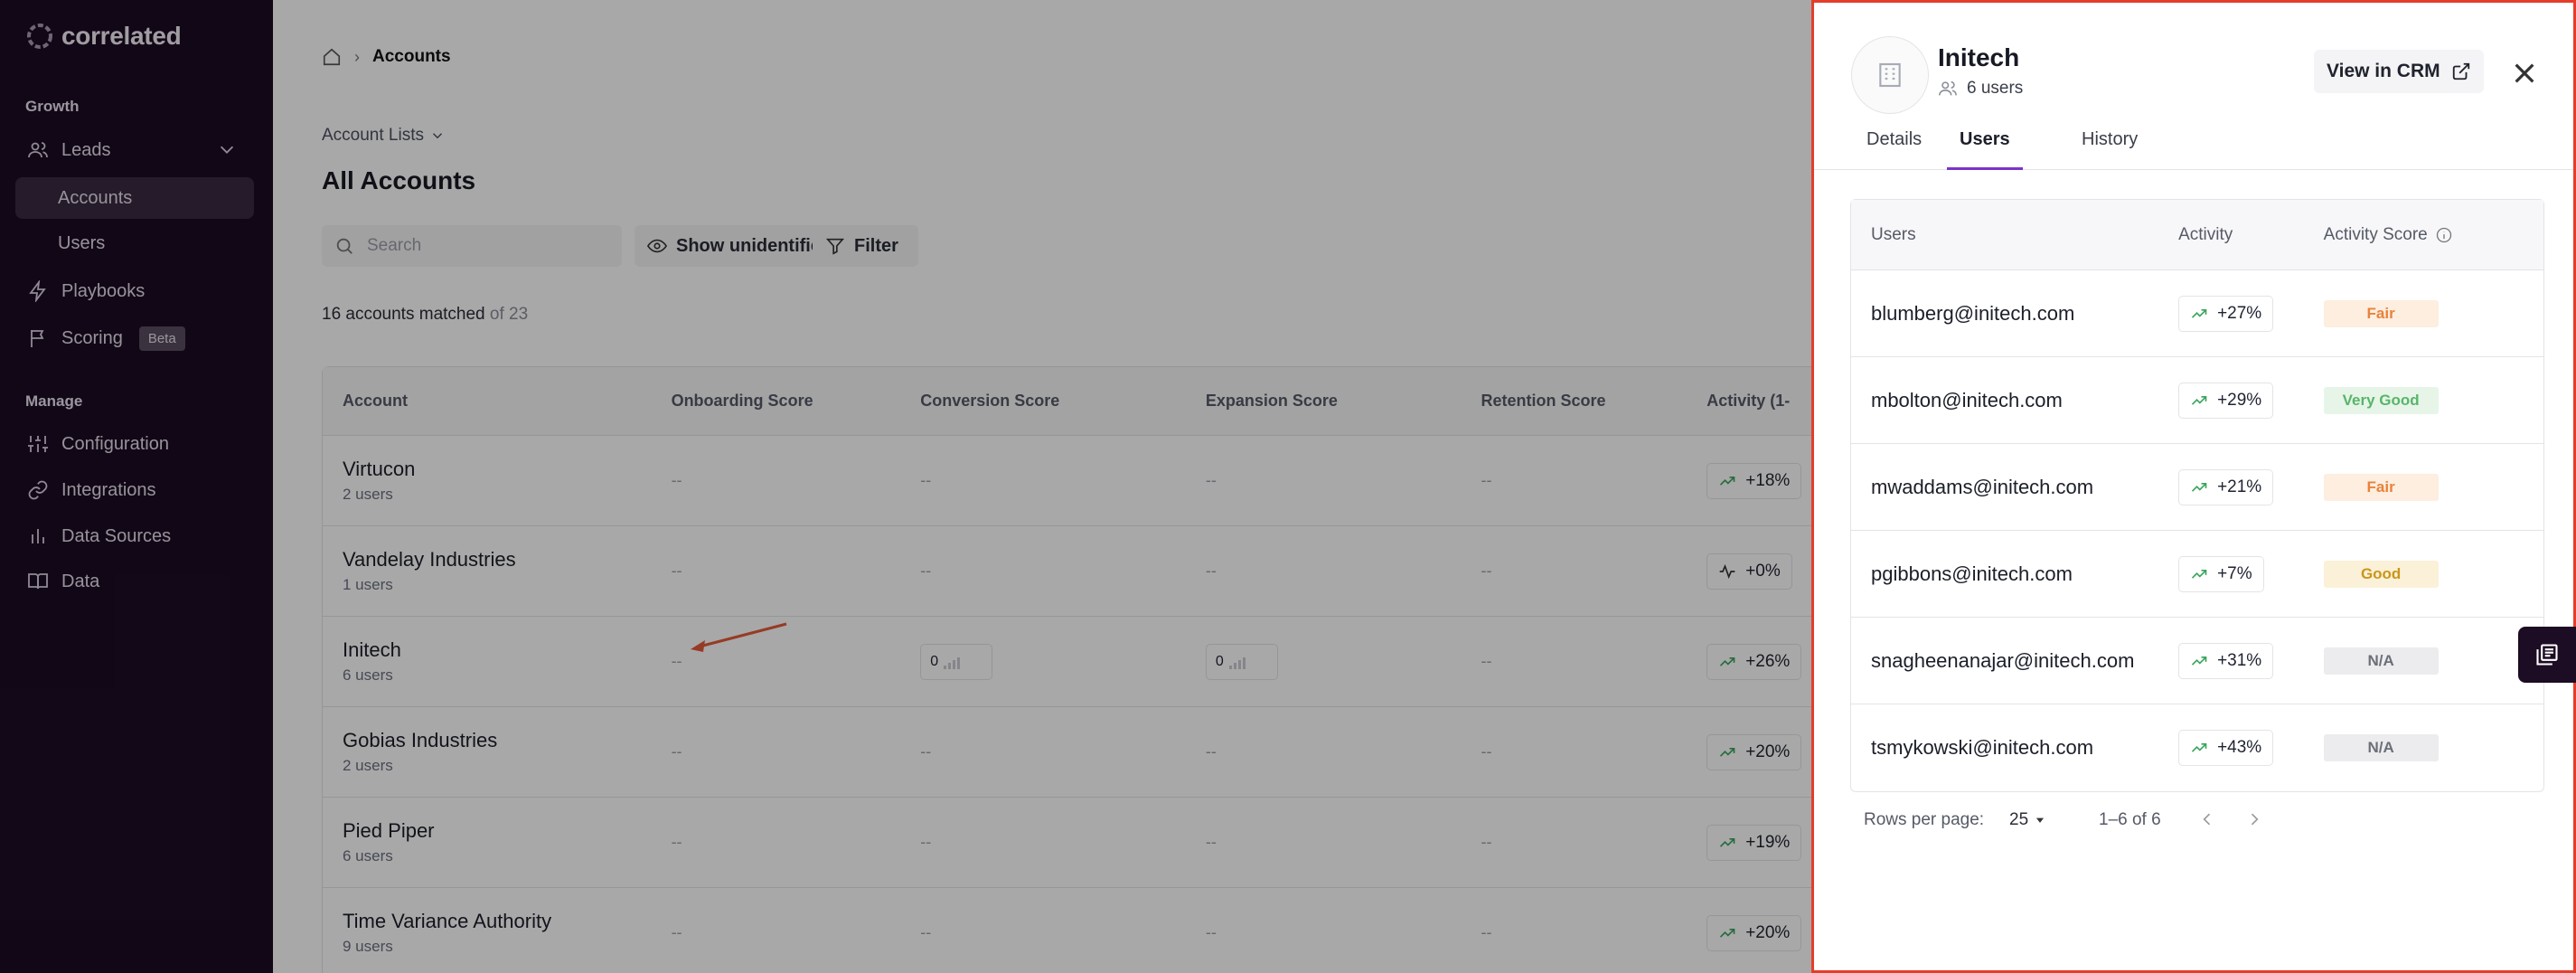  Describe the element at coordinates (2251, 235) in the screenshot. I see `column-header: Activity` at that location.